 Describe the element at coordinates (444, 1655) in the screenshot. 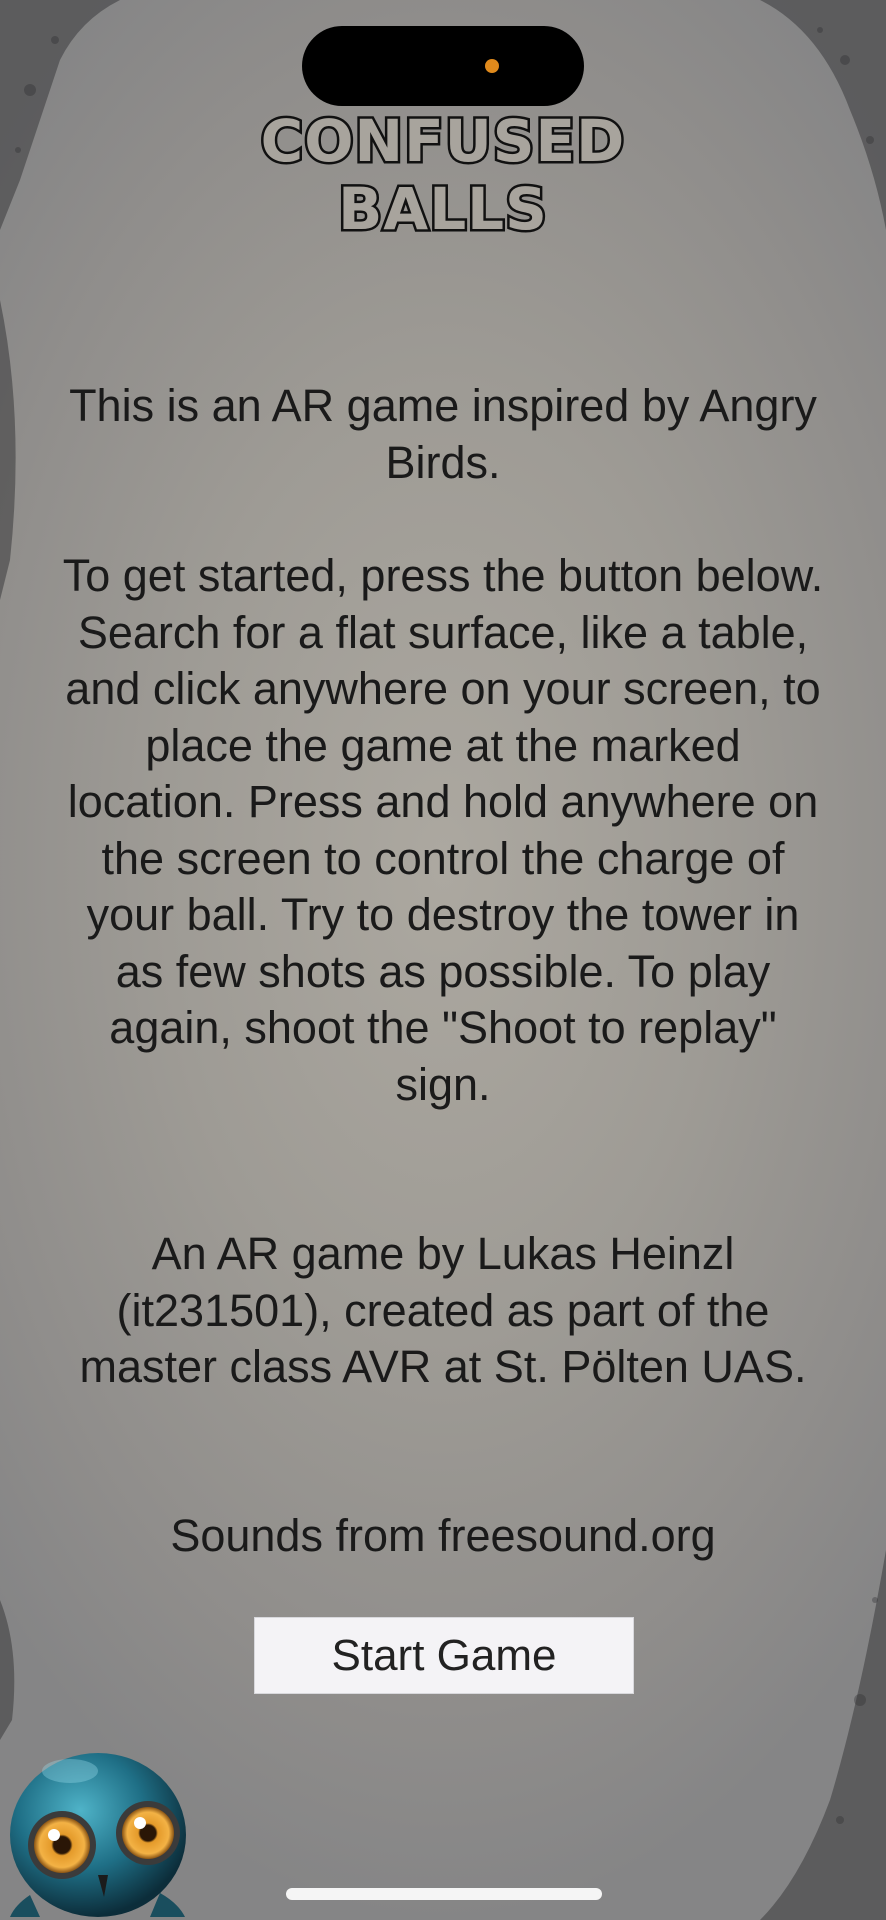

I see `start-game-button: Start Game` at that location.